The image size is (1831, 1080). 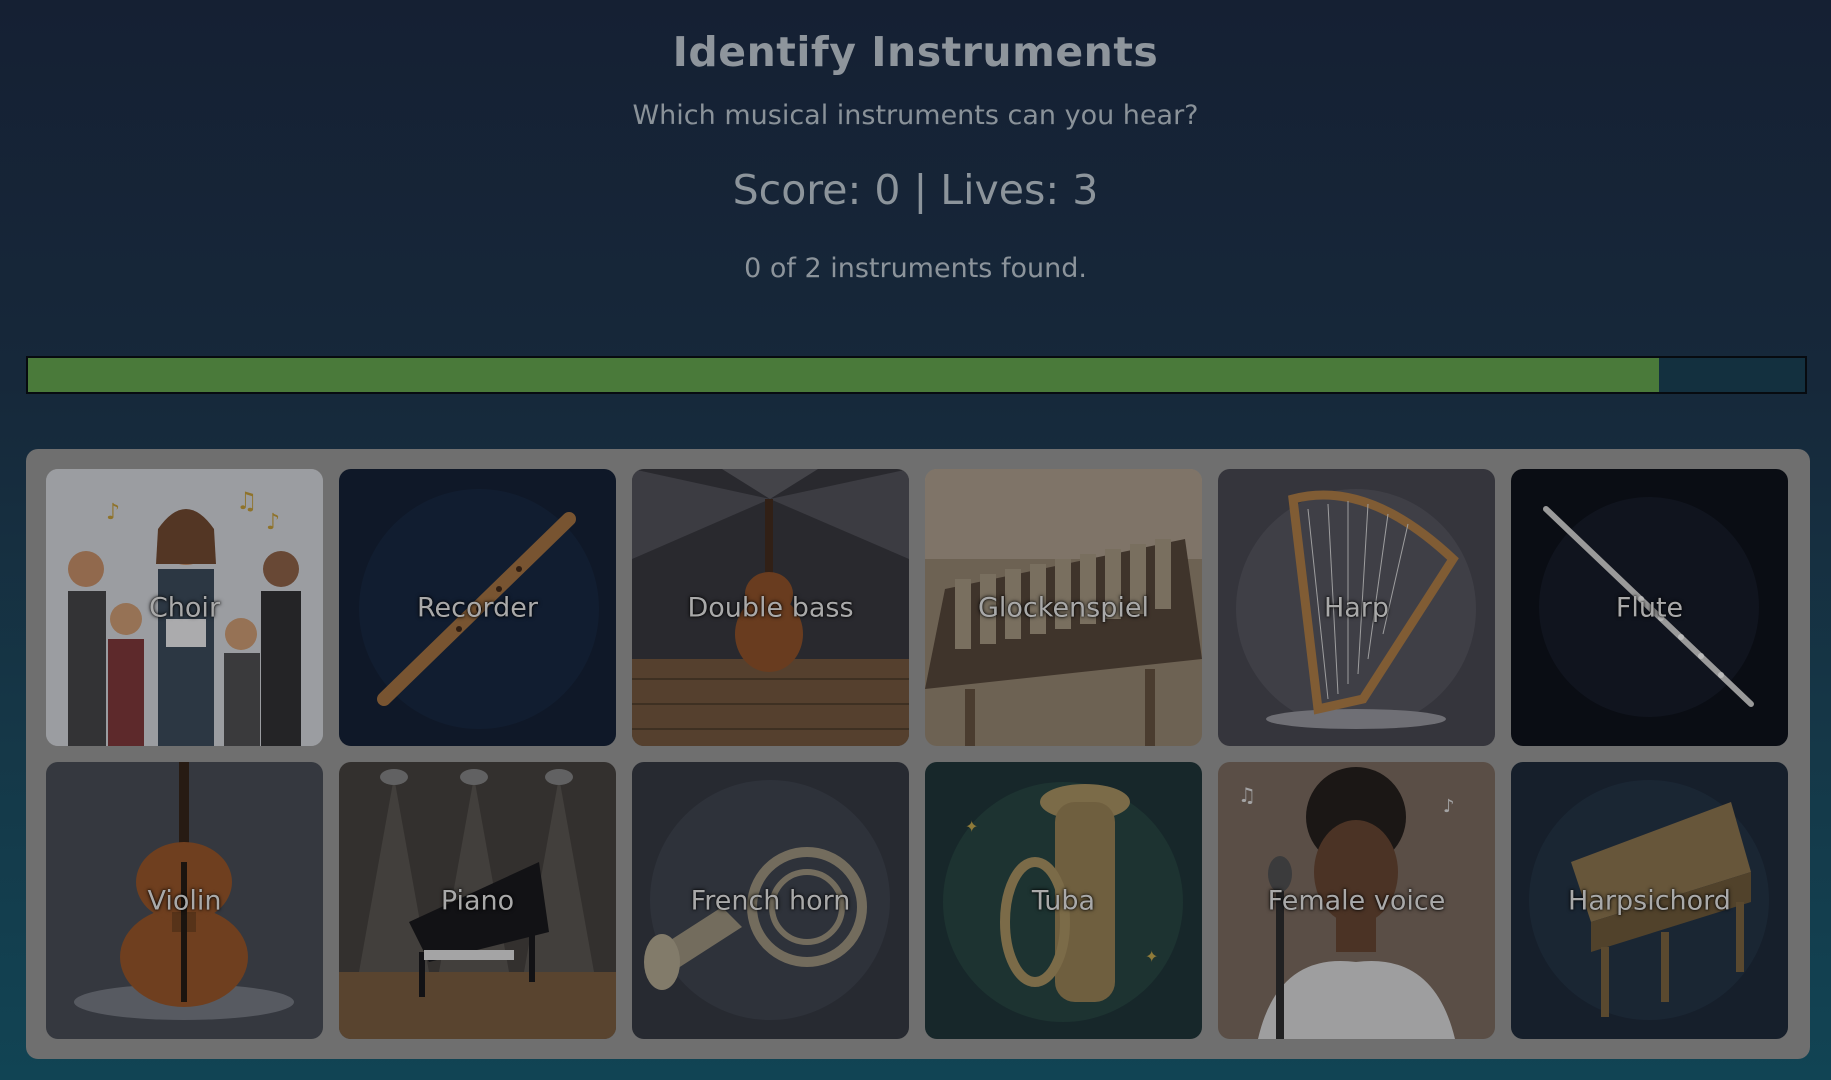 I want to click on card-label: Violin, so click(x=184, y=900).